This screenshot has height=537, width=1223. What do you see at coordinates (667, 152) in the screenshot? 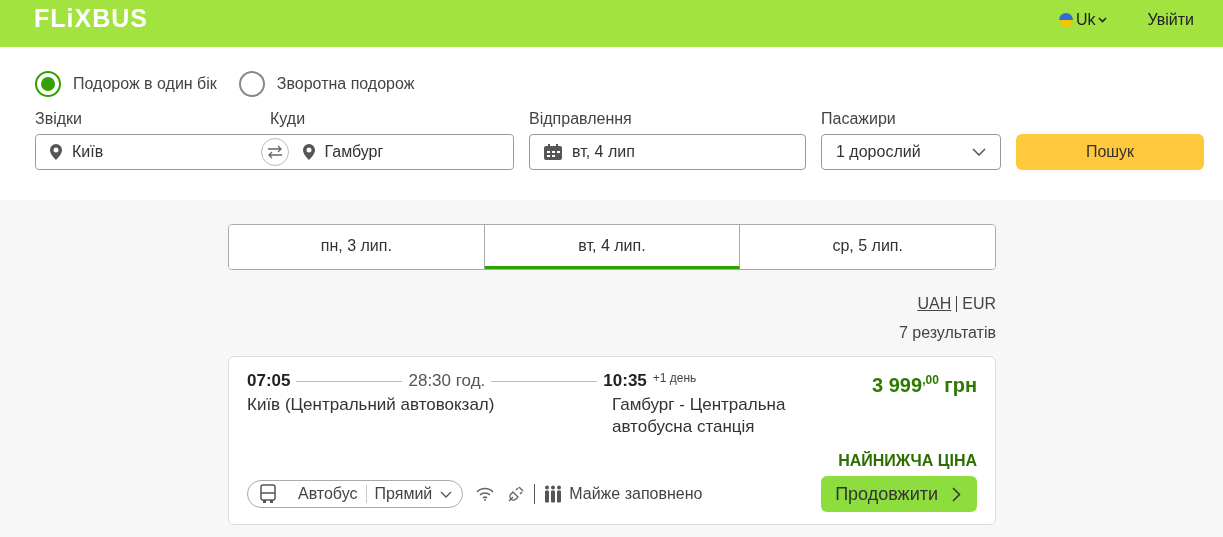
I see `date-field: вт, 4 лип` at bounding box center [667, 152].